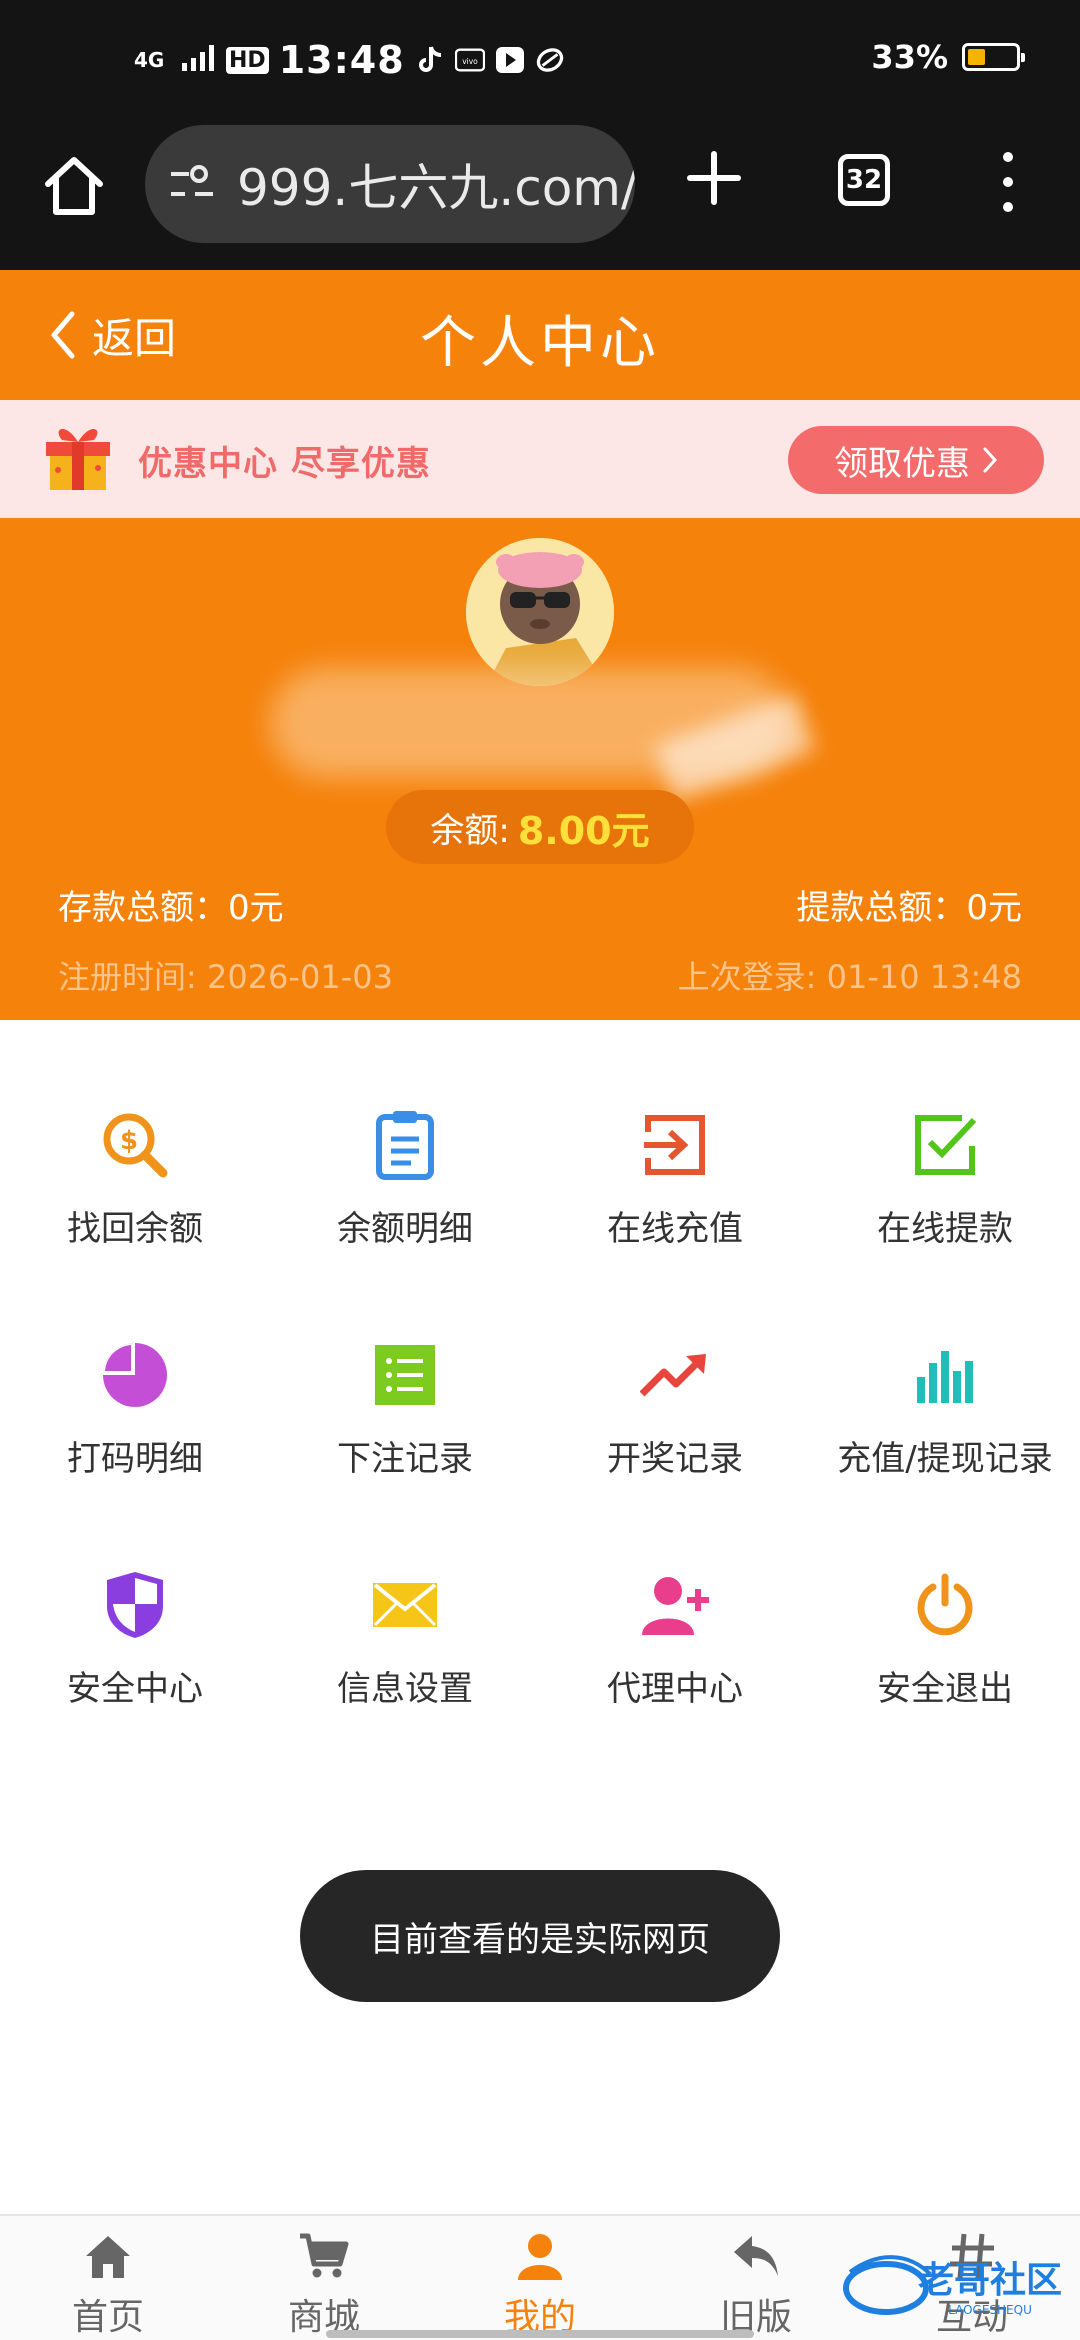 The width and height of the screenshot is (1080, 2340). I want to click on menu-label: 信息设置, so click(405, 1689).